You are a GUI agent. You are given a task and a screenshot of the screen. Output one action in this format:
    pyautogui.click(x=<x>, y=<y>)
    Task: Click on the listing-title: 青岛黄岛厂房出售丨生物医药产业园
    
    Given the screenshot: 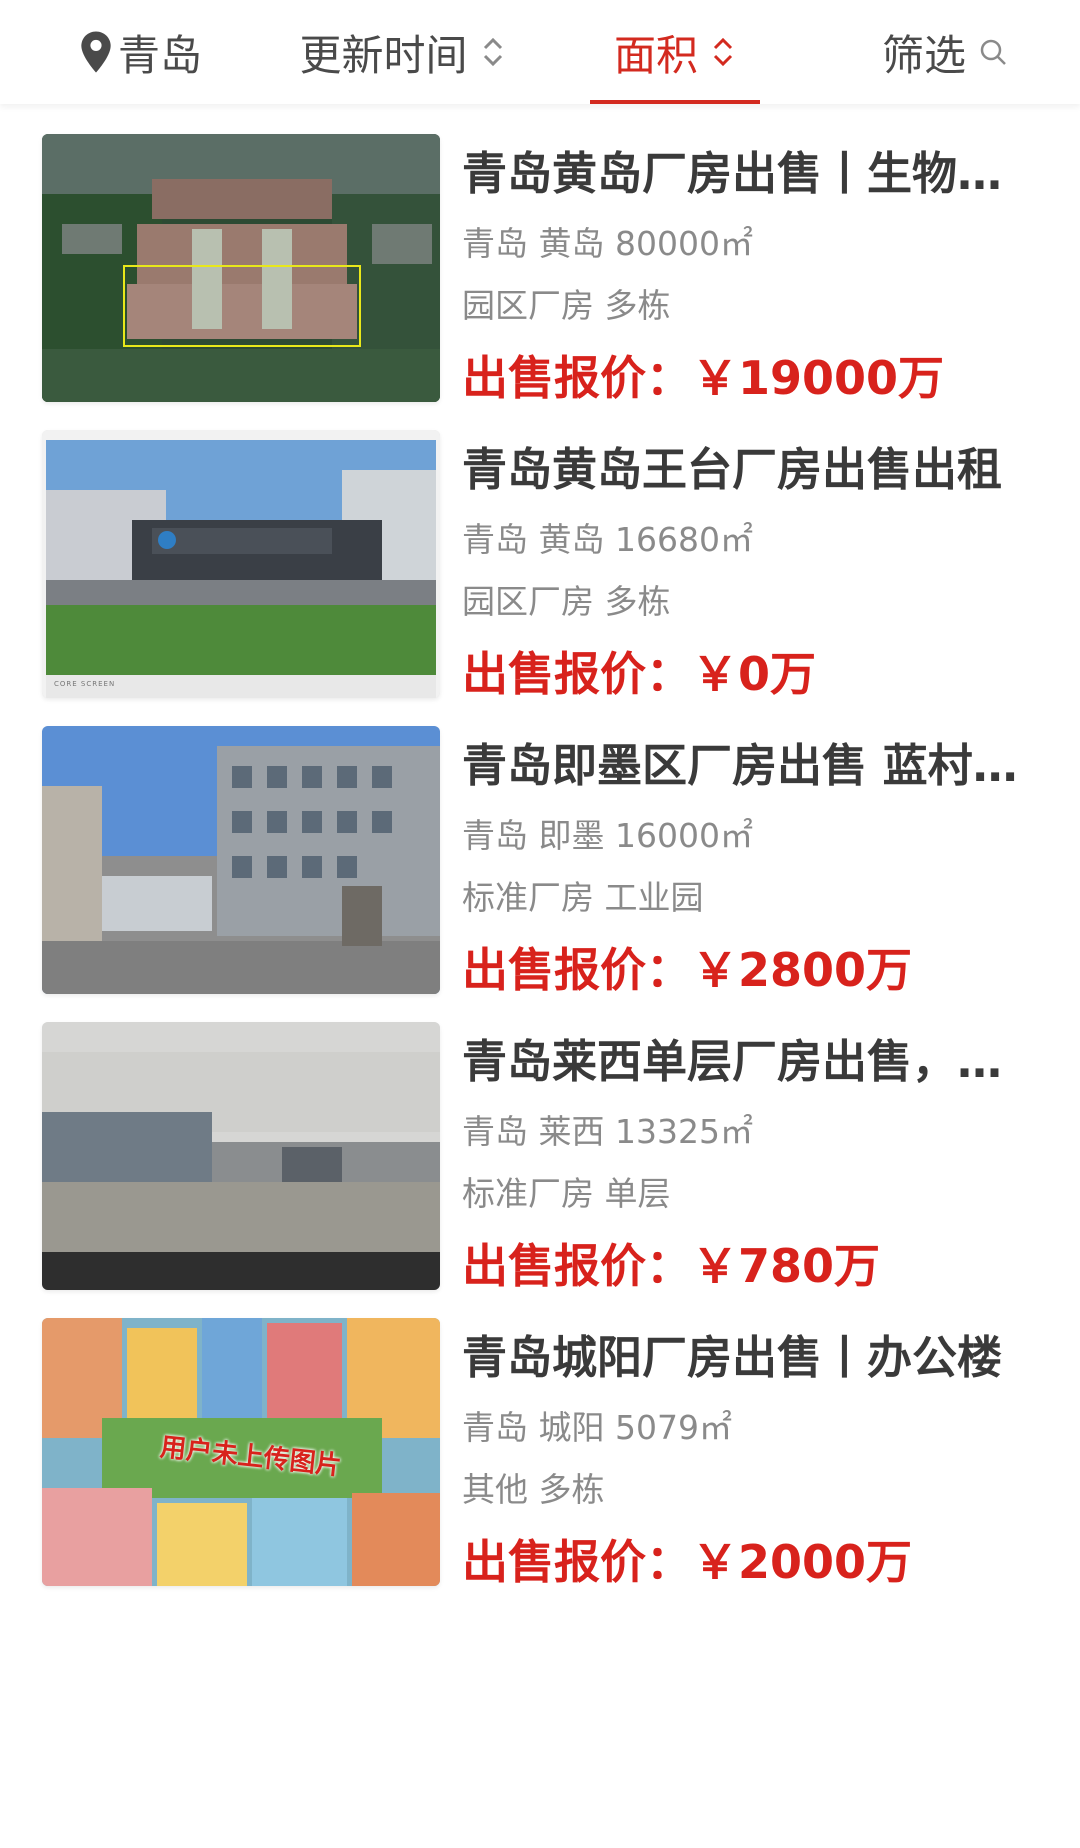 What is the action you would take?
    pyautogui.click(x=752, y=174)
    